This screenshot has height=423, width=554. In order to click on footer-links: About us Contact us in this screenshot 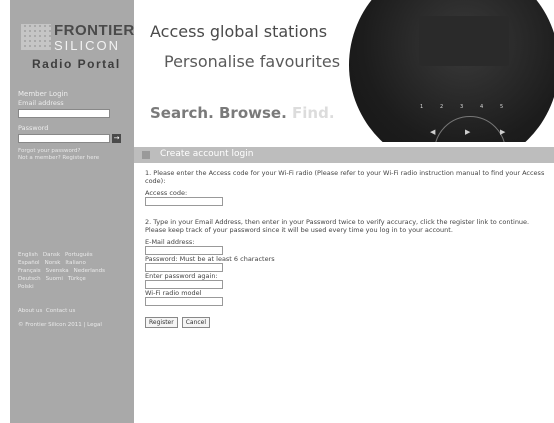, I will do `click(46, 311)`.